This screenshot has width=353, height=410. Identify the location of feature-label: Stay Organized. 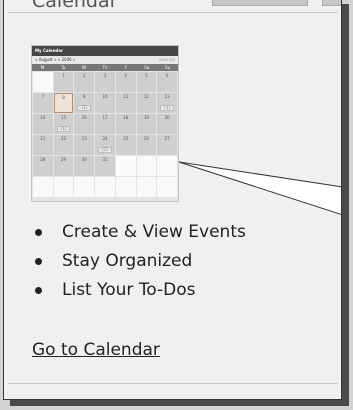
(127, 261).